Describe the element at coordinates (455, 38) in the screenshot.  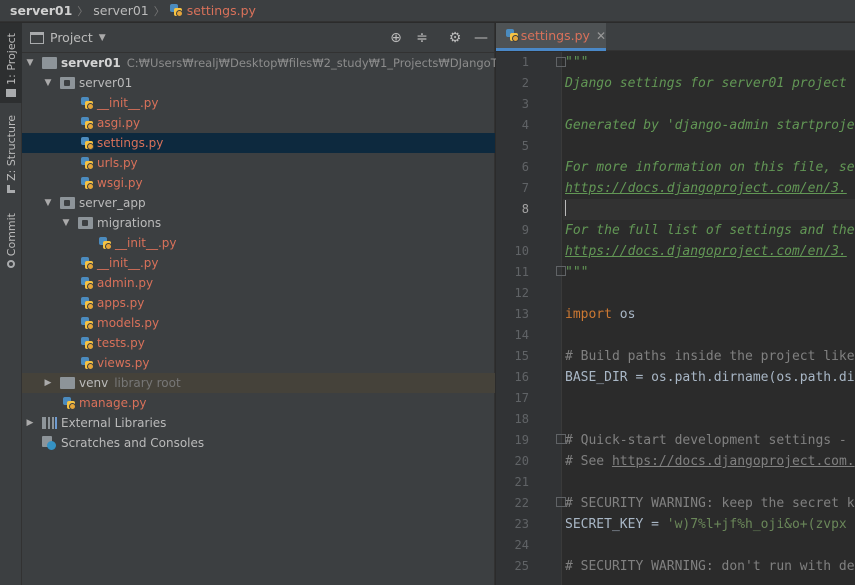
I see `gear-icon: ⚙` at that location.